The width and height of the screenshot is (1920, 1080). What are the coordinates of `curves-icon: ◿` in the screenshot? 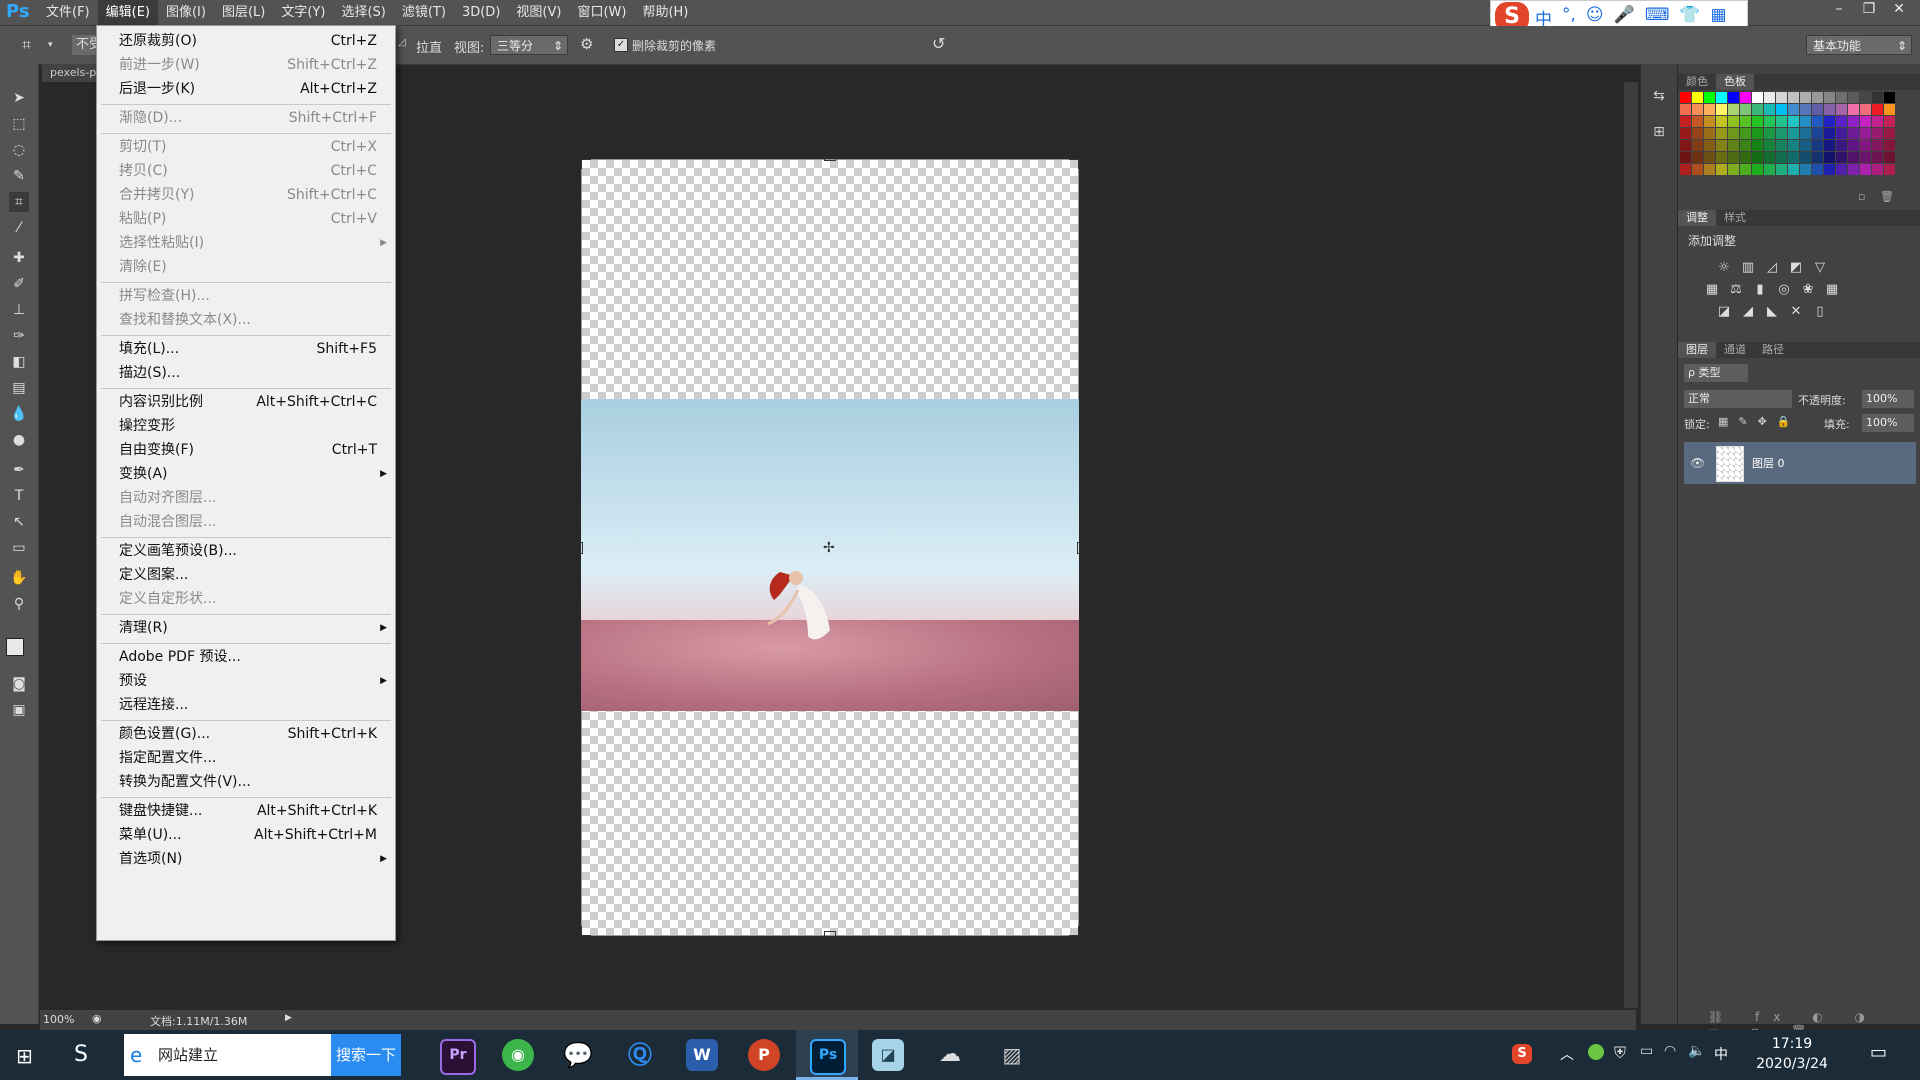 It's located at (1772, 268).